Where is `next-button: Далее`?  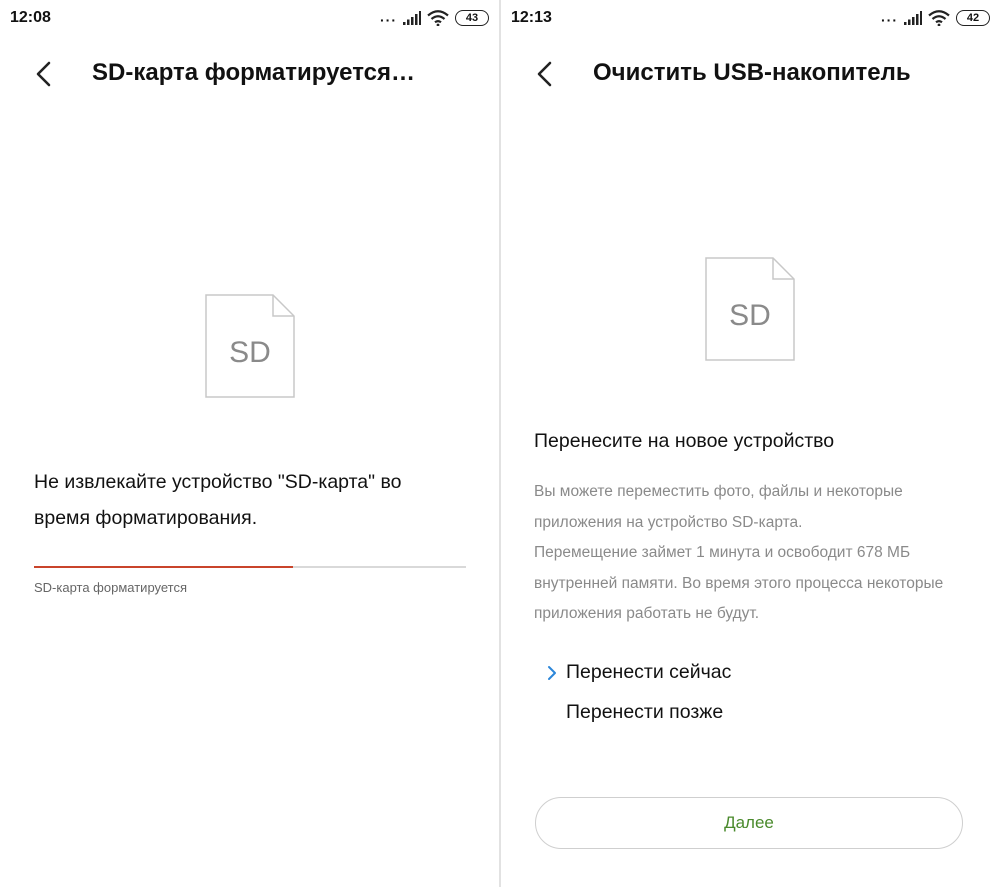 next-button: Далее is located at coordinates (749, 823).